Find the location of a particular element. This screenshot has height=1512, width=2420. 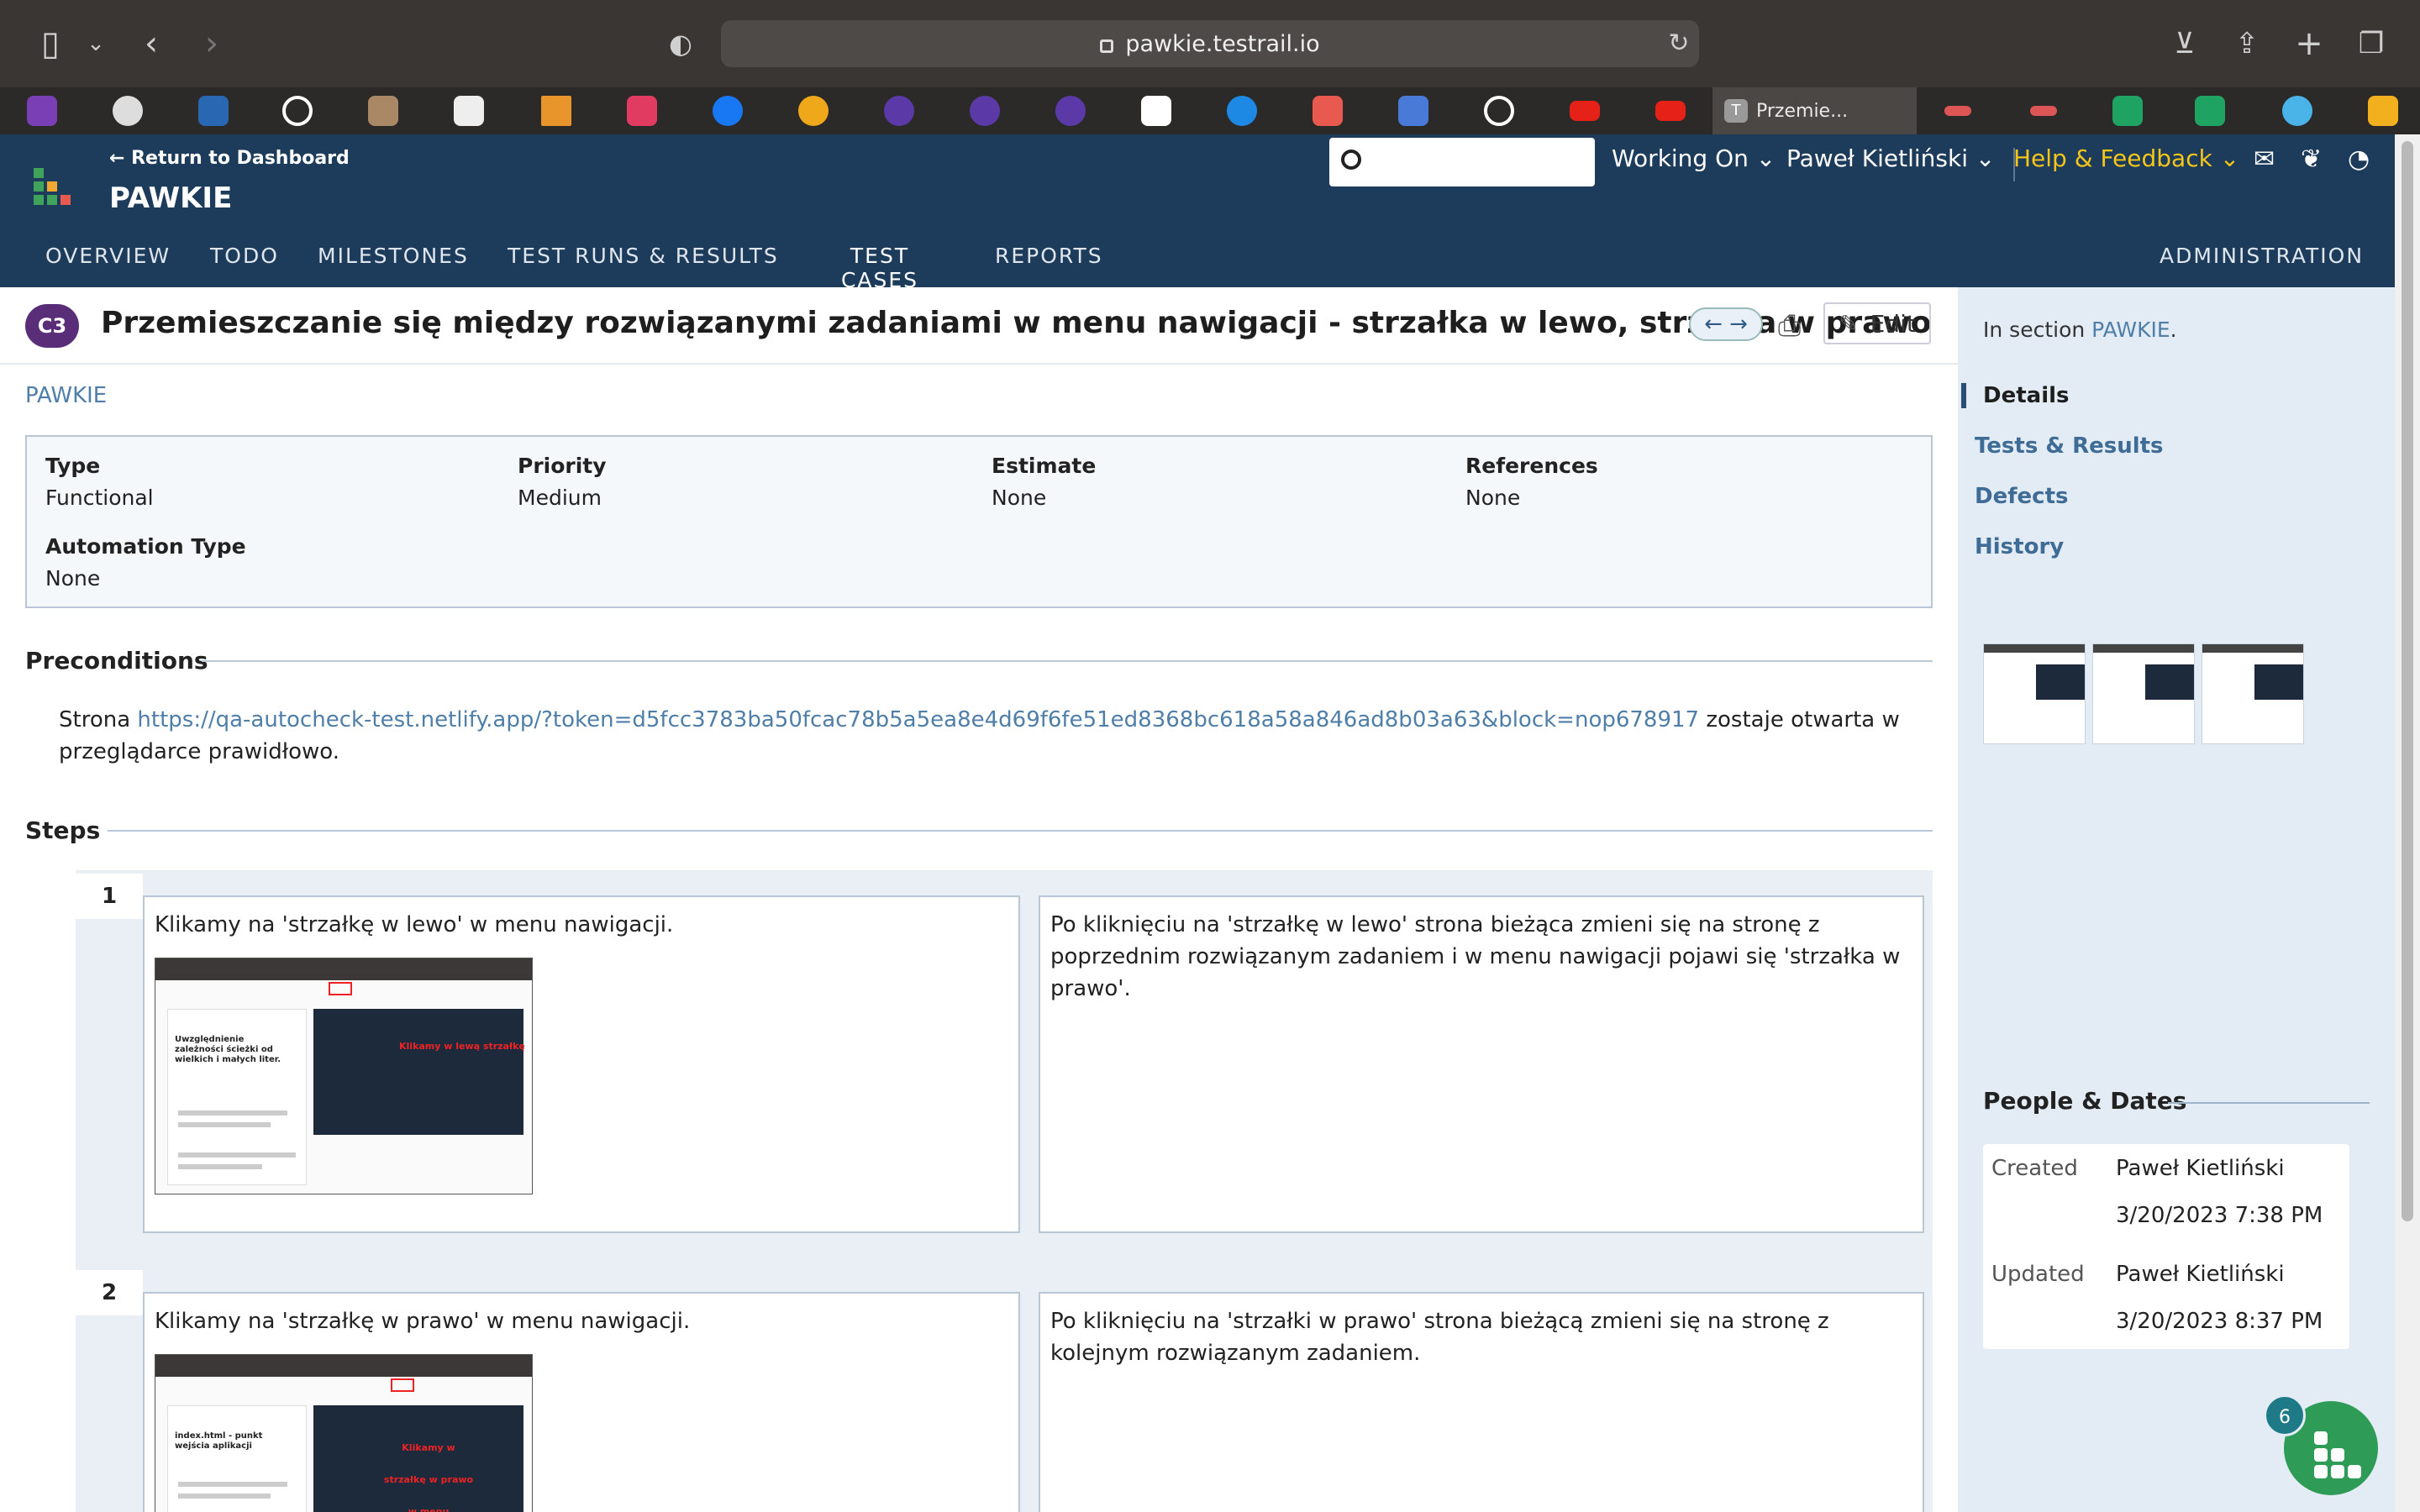

tab-test-cases: TEST CASES is located at coordinates (880, 278).